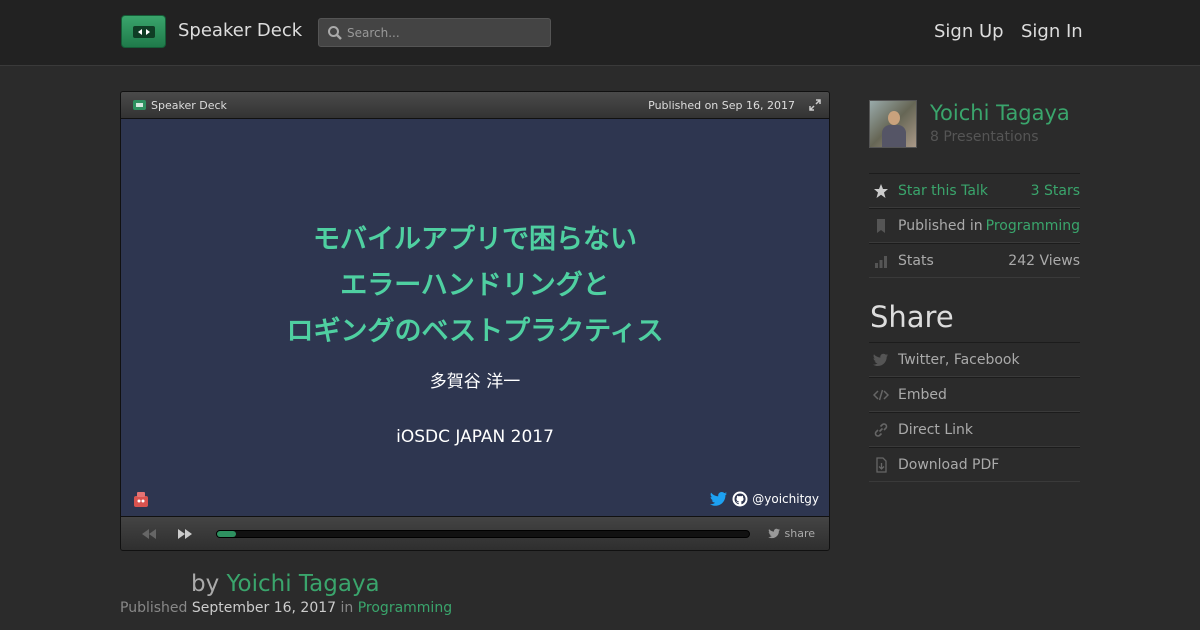 The height and width of the screenshot is (630, 1200). Describe the element at coordinates (1000, 113) in the screenshot. I see `sidebar-author-name: Yoichi Tagaya` at that location.